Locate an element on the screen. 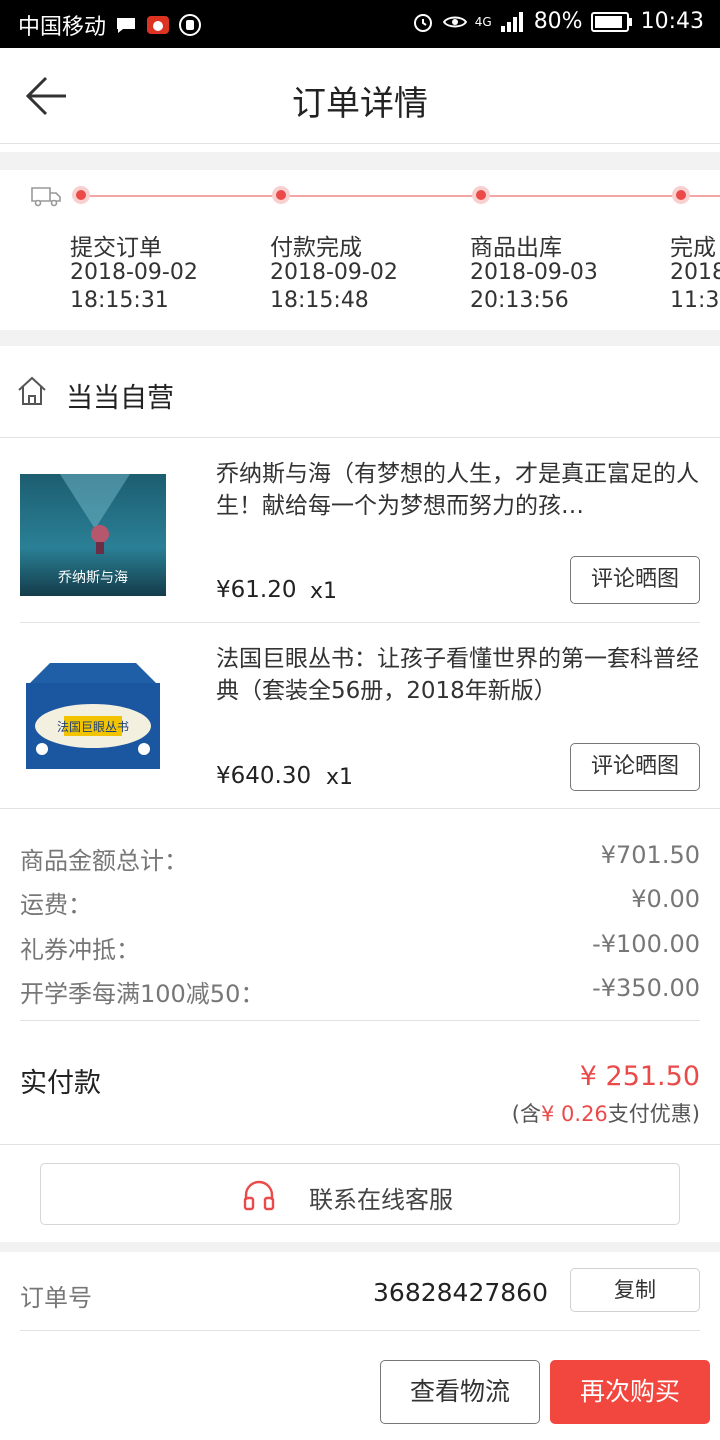 This screenshot has height=1440, width=720. order-number-label: 订单号 is located at coordinates (56, 1298).